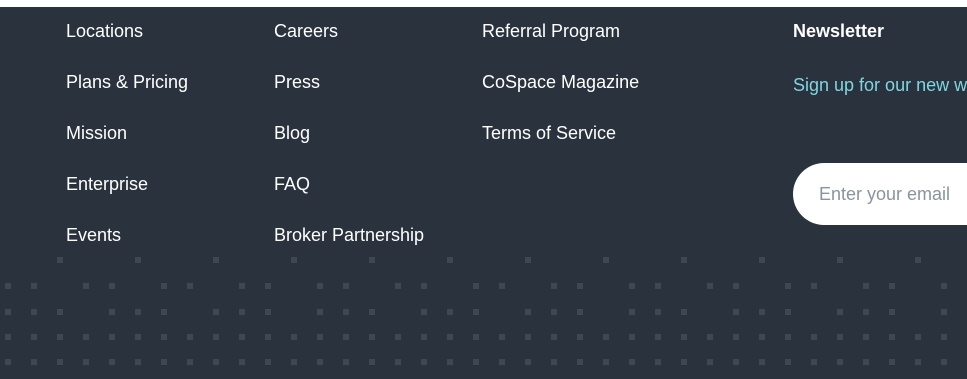 This screenshot has width=967, height=379. Describe the element at coordinates (560, 82) in the screenshot. I see `footer-link-cospace-magazine: CoSpace Magazine` at that location.